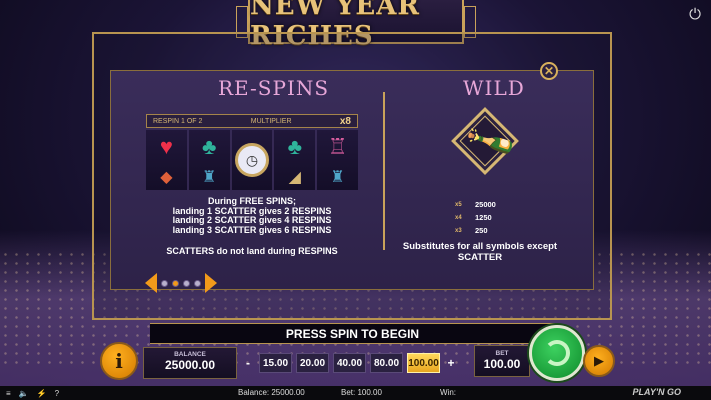 This screenshot has height=400, width=711. What do you see at coordinates (423, 363) in the screenshot?
I see `bet-option-selected: 100.00` at bounding box center [423, 363].